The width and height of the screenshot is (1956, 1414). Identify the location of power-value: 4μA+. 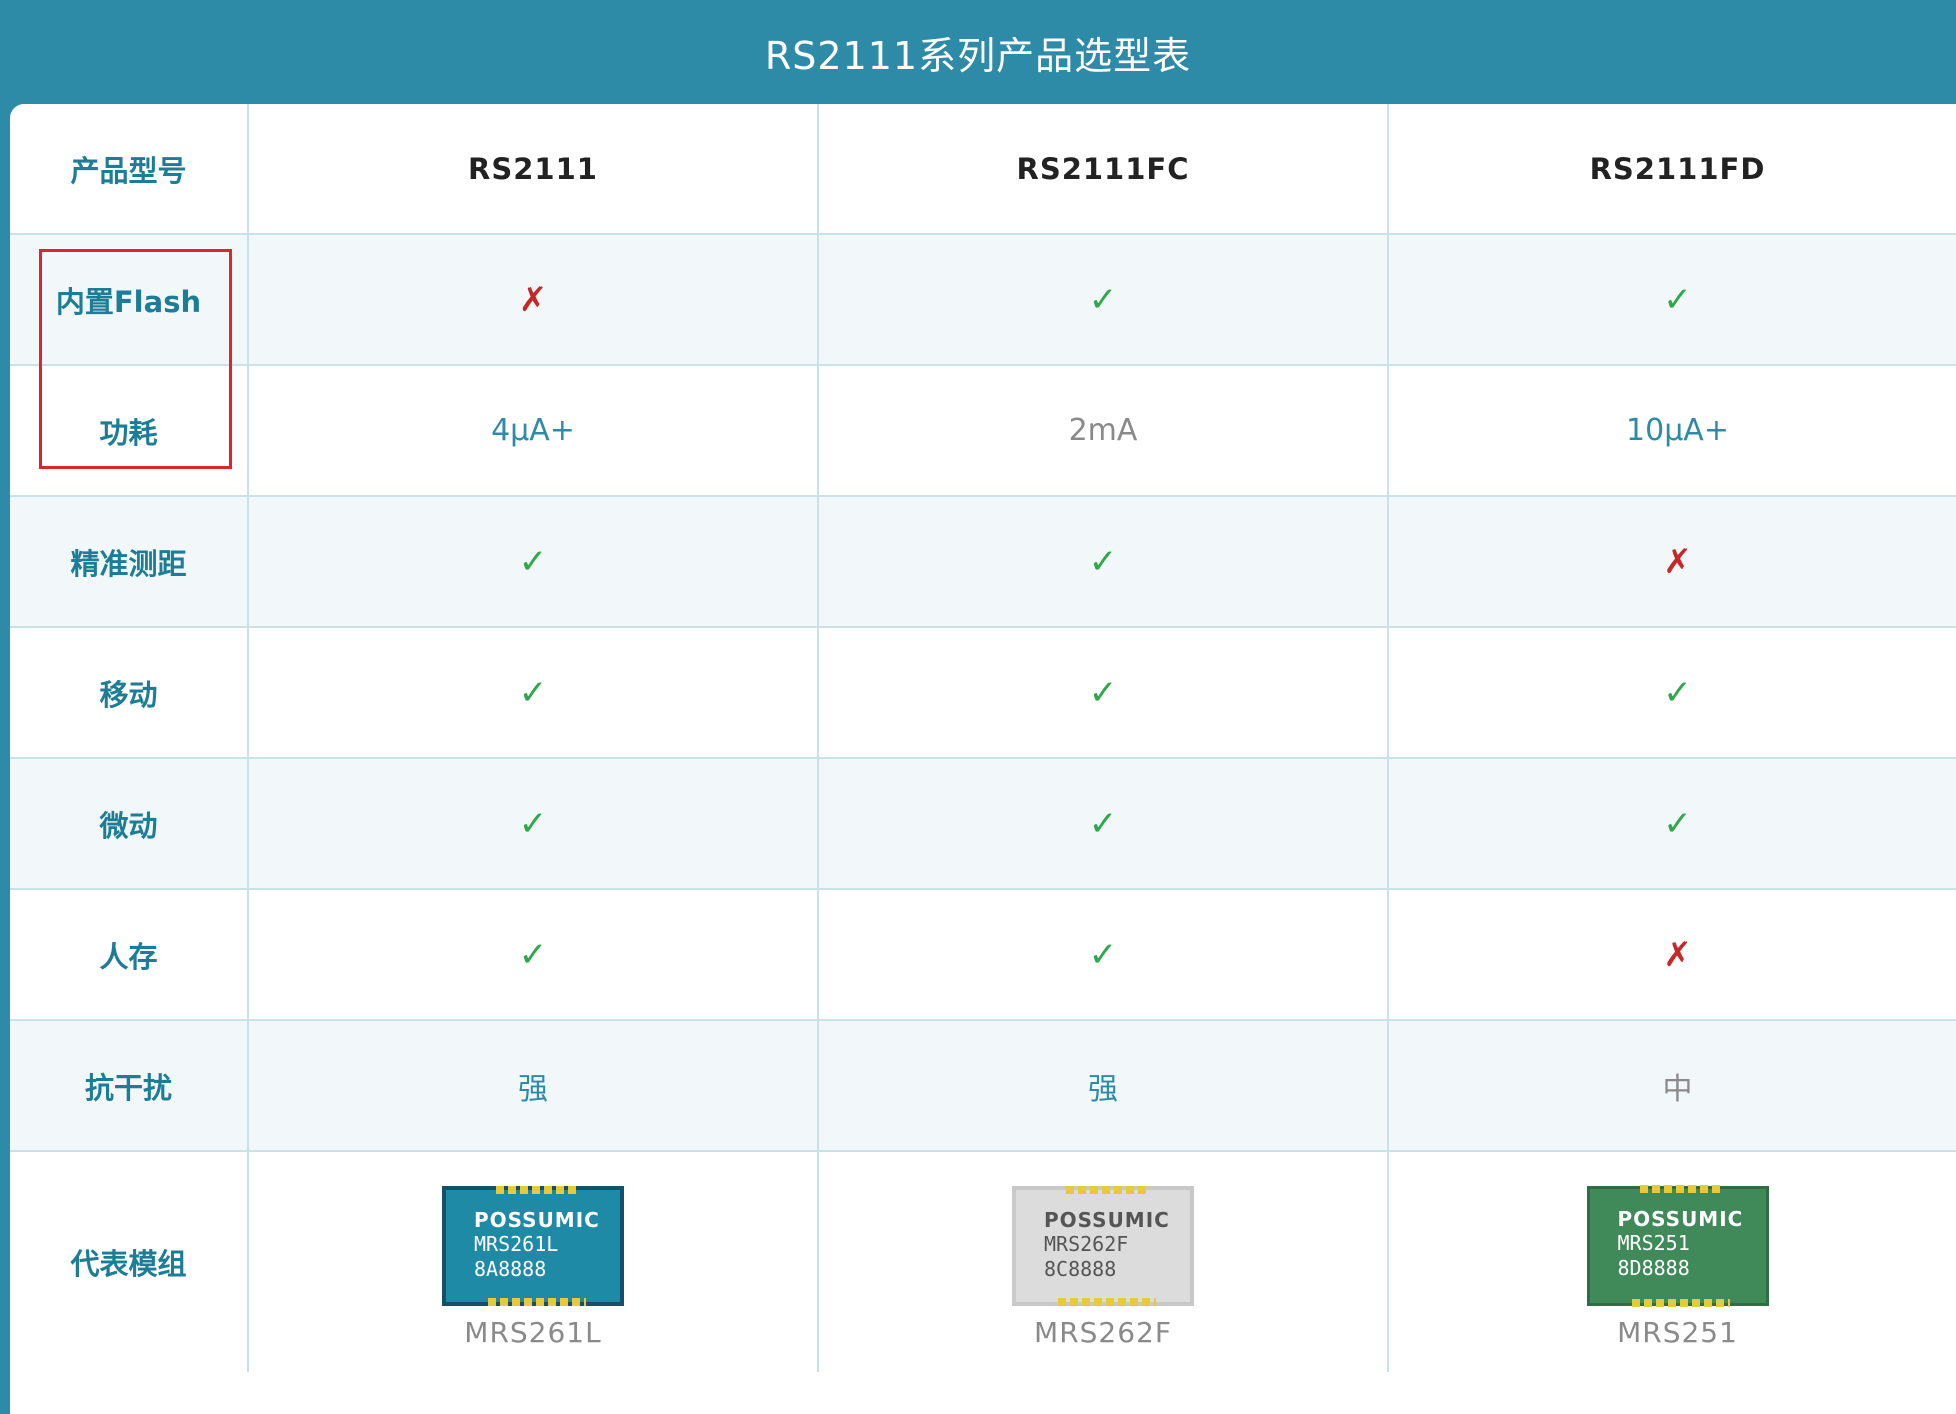
(534, 430).